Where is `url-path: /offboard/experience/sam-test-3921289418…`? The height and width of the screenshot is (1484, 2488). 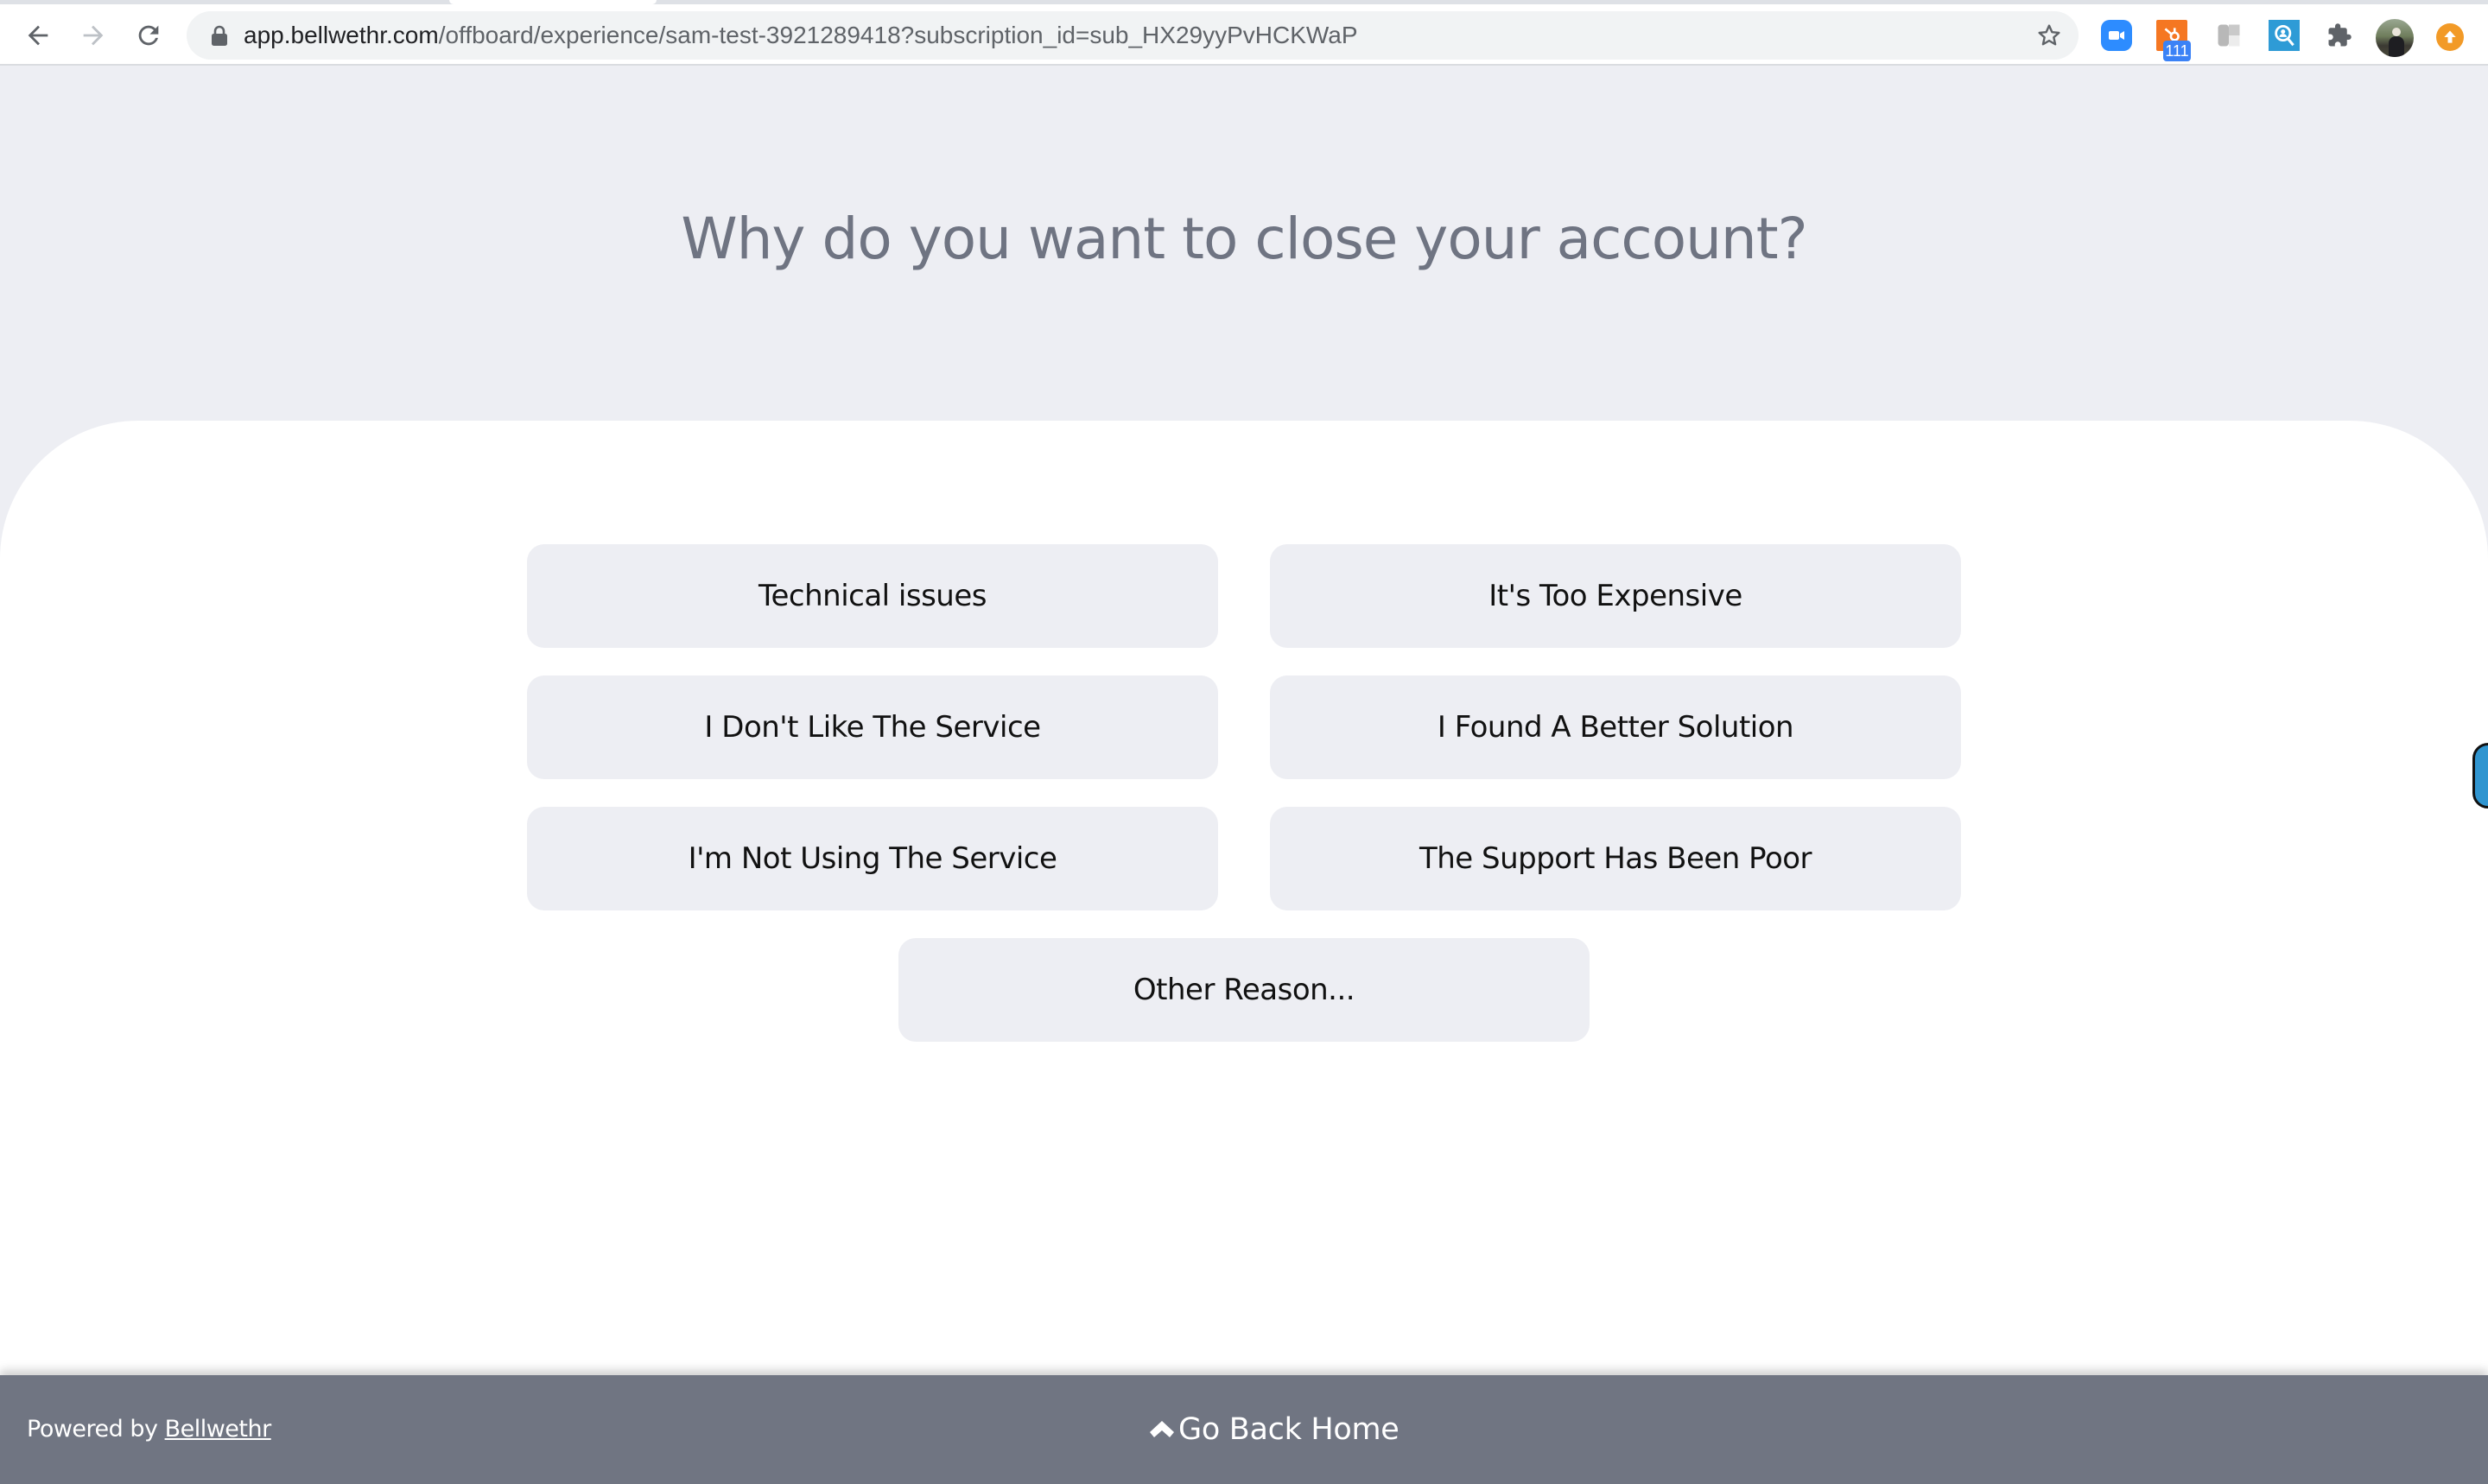
url-path: /offboard/experience/sam-test-3921289418… is located at coordinates (898, 35).